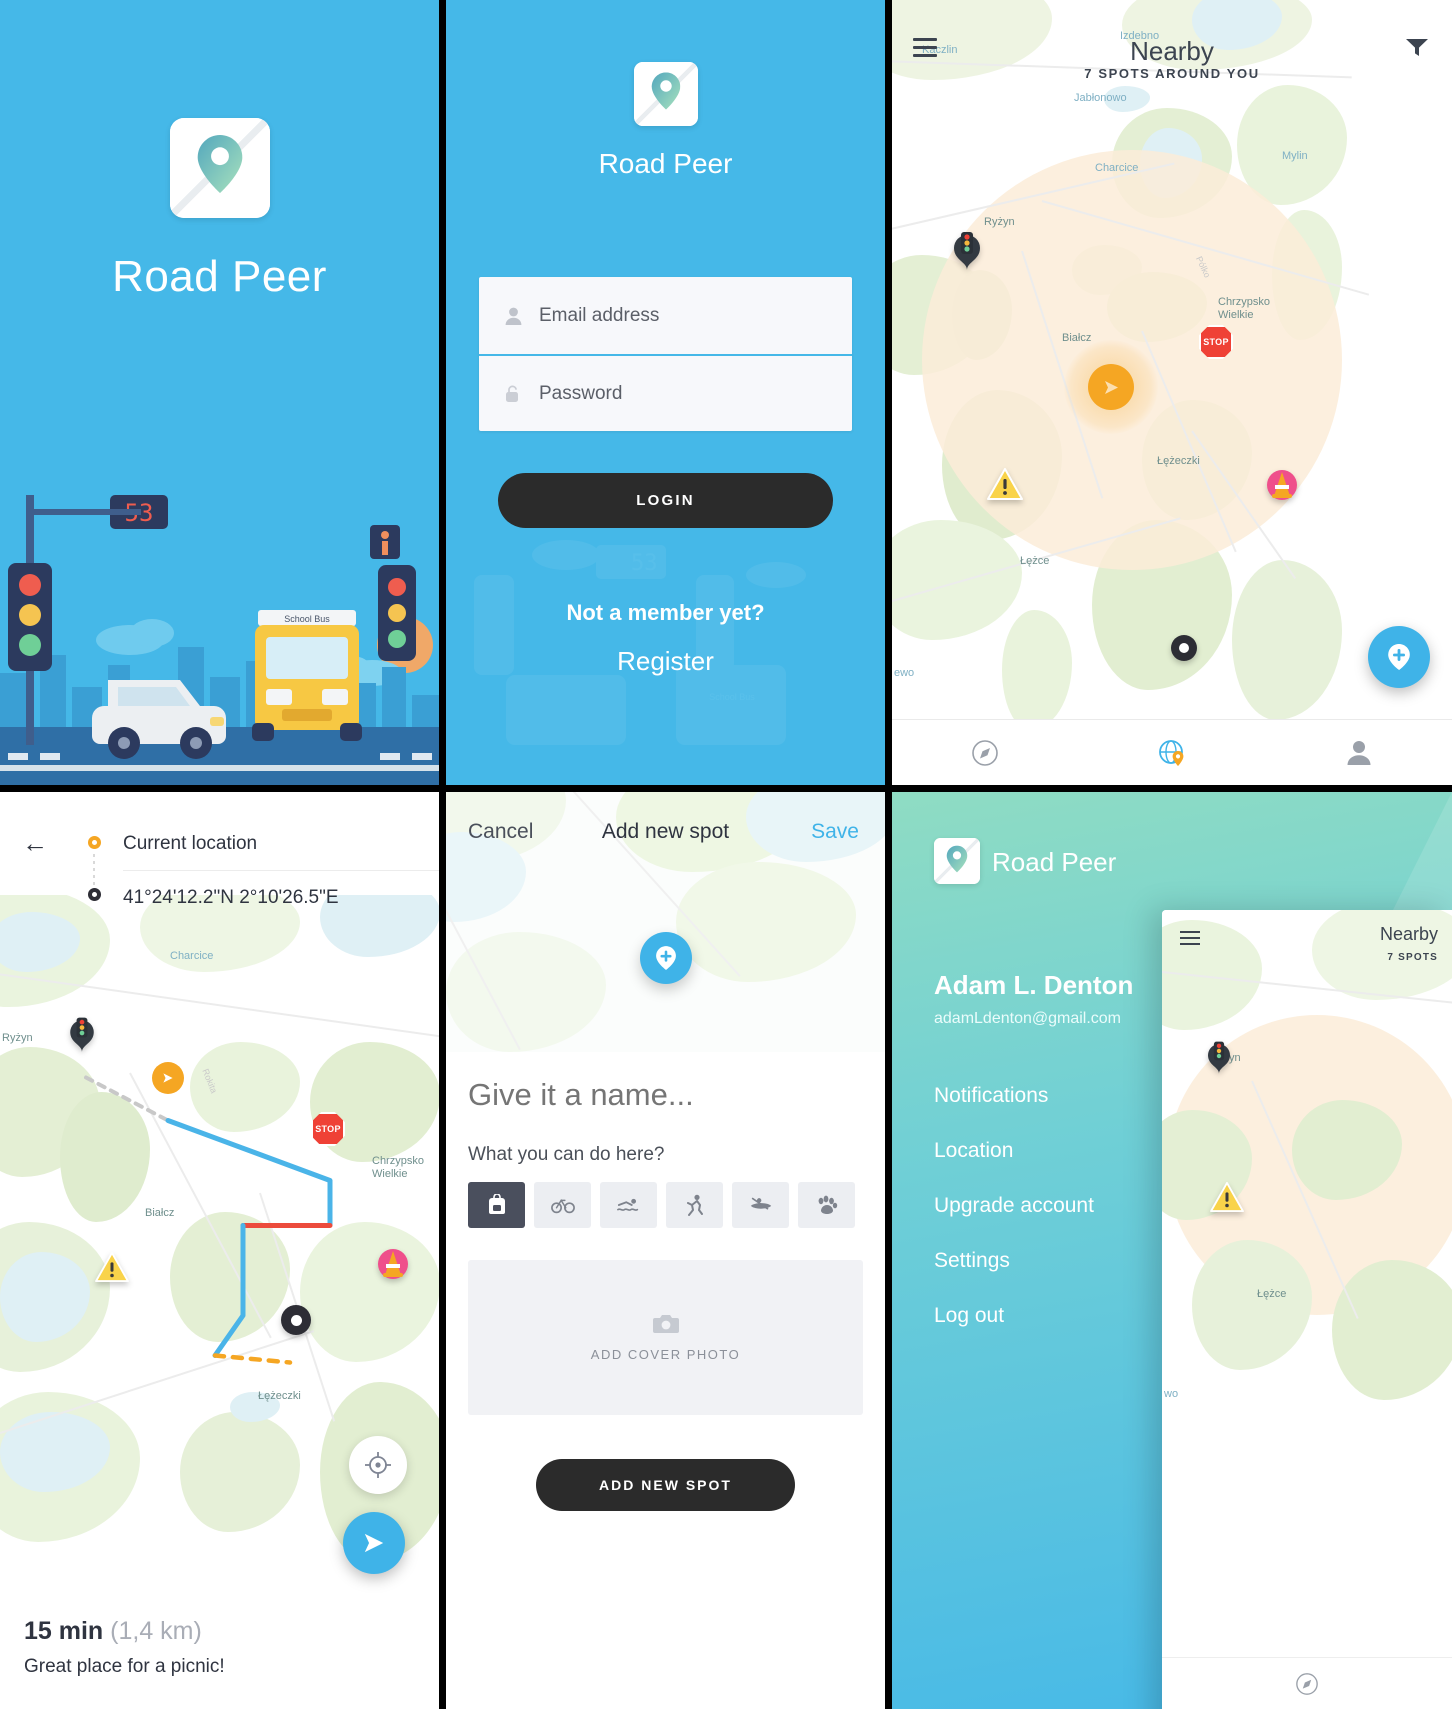 The height and width of the screenshot is (1709, 1452). What do you see at coordinates (94, 894) in the screenshot?
I see `destination-dot-icon` at bounding box center [94, 894].